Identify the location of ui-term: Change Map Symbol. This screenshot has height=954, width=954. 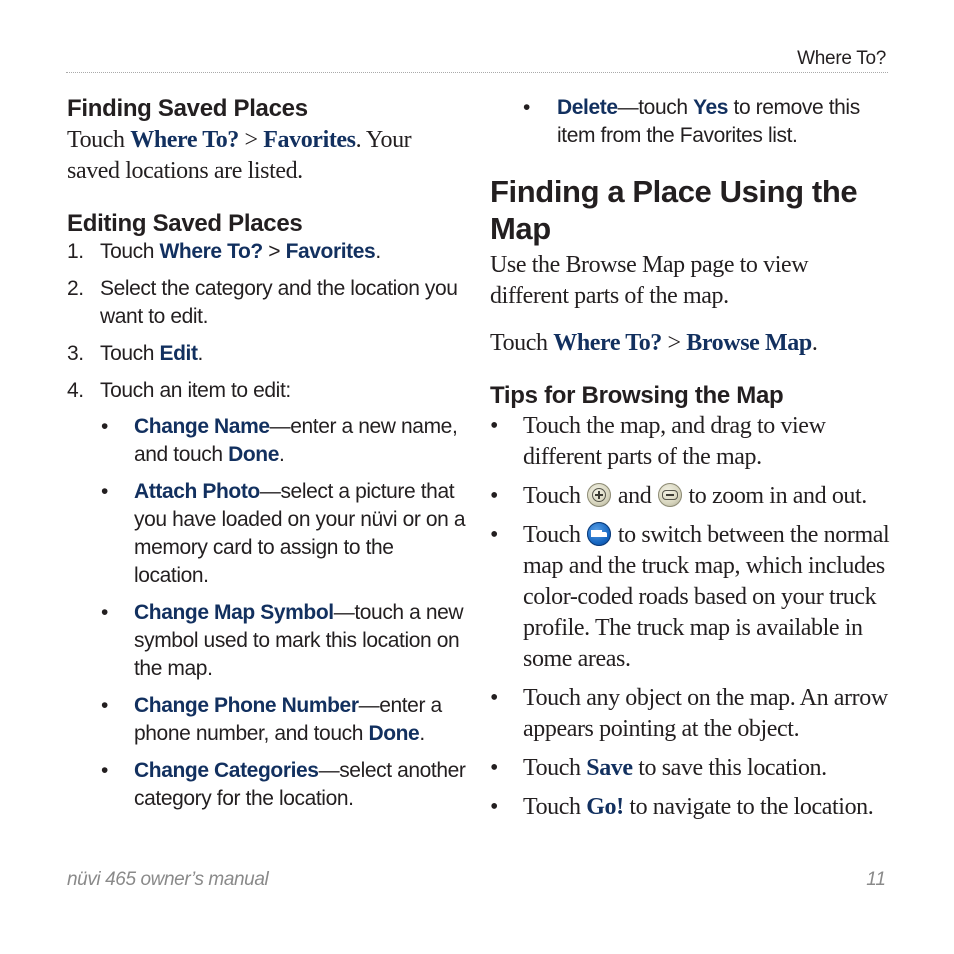
(234, 612).